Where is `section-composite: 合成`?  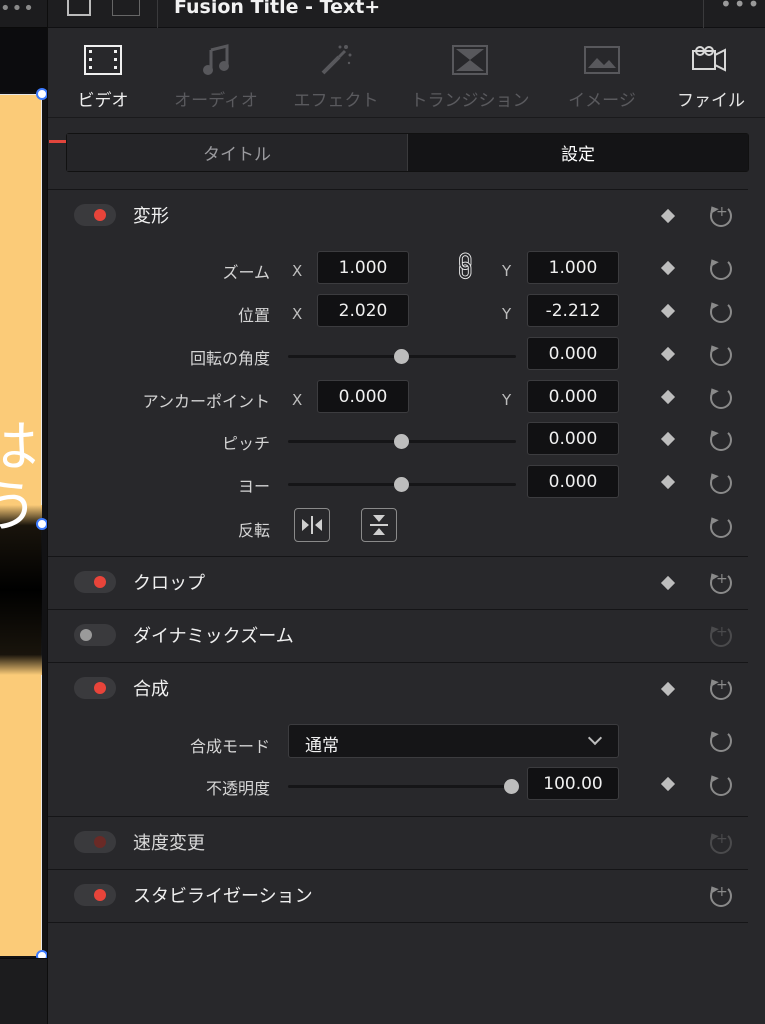 section-composite: 合成 is located at coordinates (398, 689).